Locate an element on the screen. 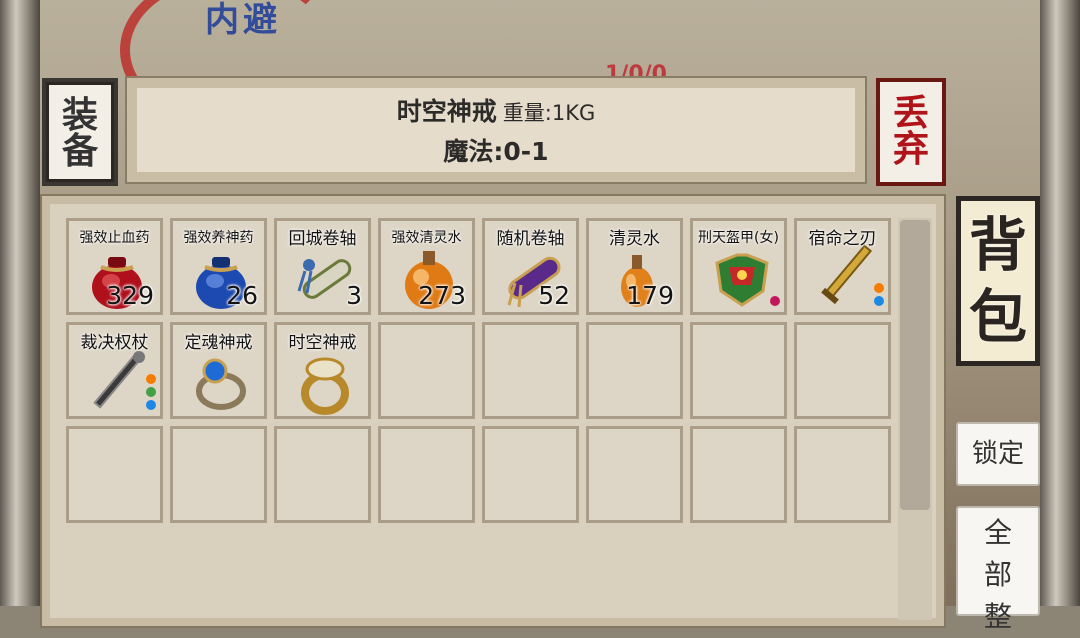 This screenshot has height=638, width=1080. discard-button: 丢 弃 is located at coordinates (911, 132).